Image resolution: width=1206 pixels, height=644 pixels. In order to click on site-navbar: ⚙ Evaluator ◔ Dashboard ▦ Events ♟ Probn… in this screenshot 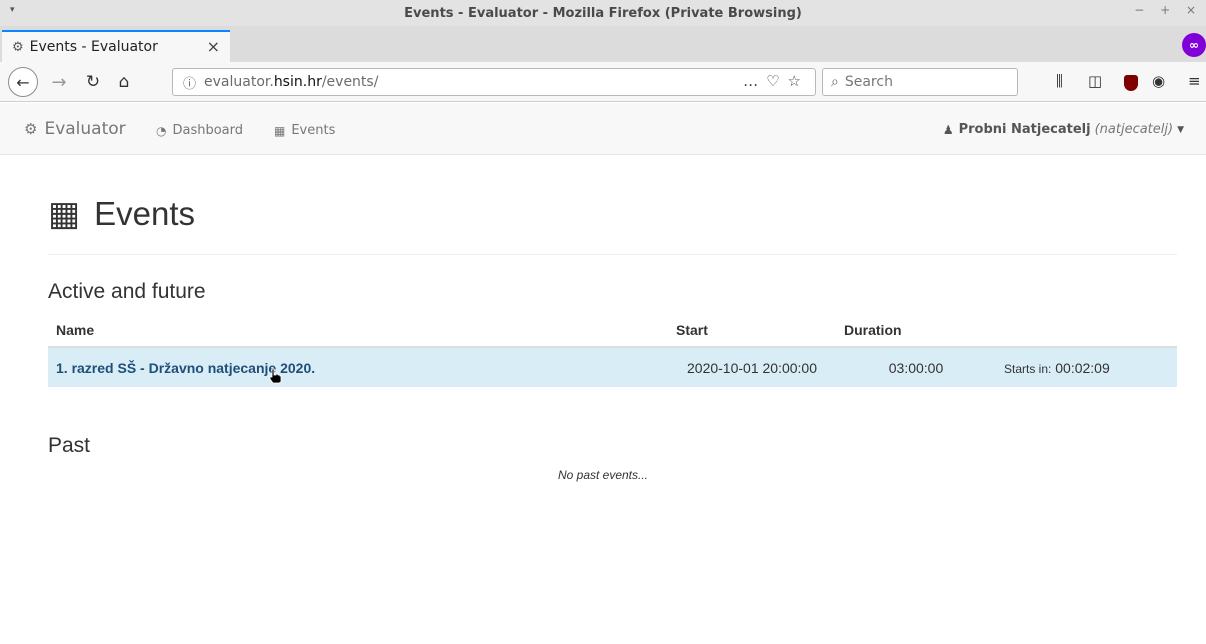, I will do `click(603, 129)`.